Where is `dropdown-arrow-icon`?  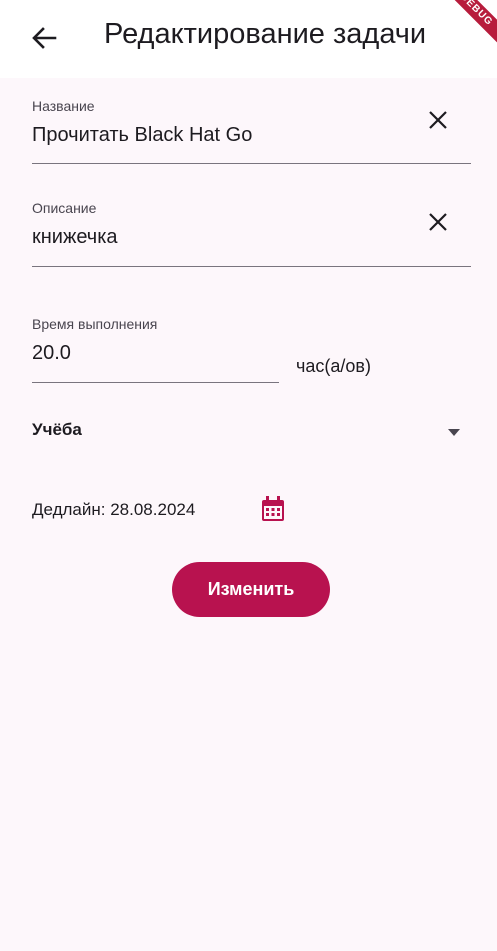 dropdown-arrow-icon is located at coordinates (454, 430).